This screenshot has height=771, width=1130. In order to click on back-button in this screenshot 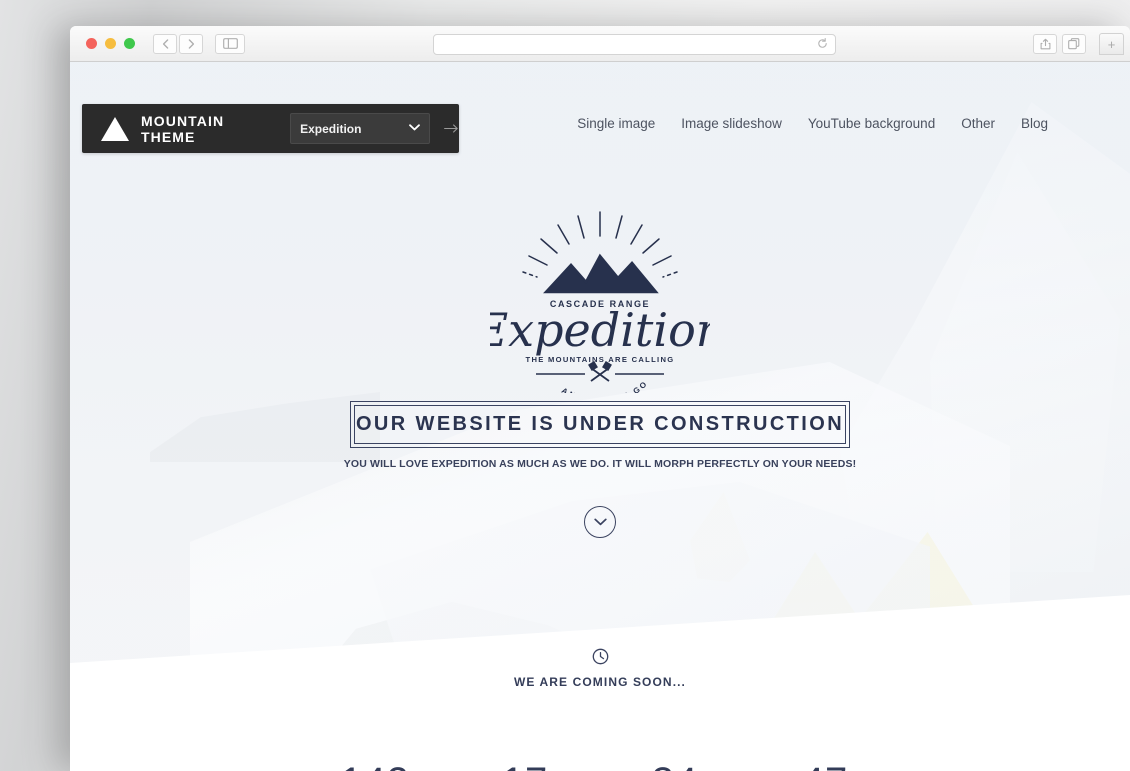, I will do `click(165, 43)`.